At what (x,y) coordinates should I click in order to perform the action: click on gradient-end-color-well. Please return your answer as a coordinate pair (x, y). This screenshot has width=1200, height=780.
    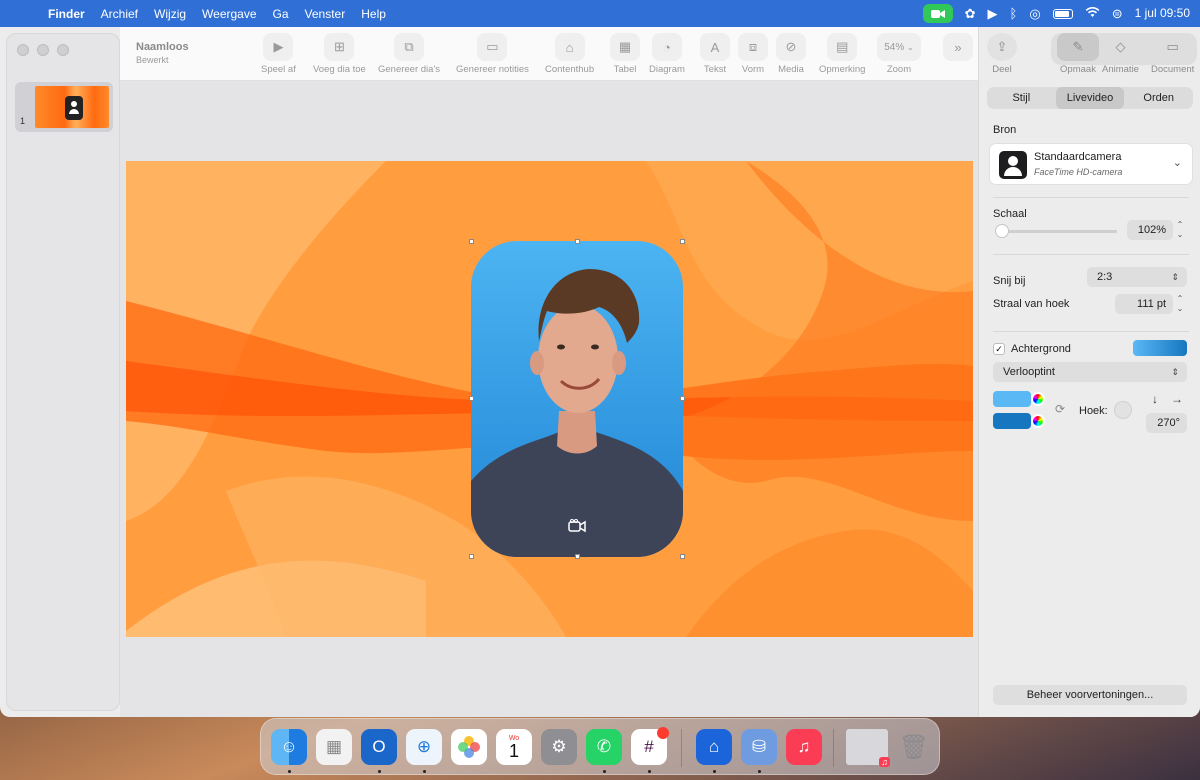
    Looking at the image, I should click on (1012, 421).